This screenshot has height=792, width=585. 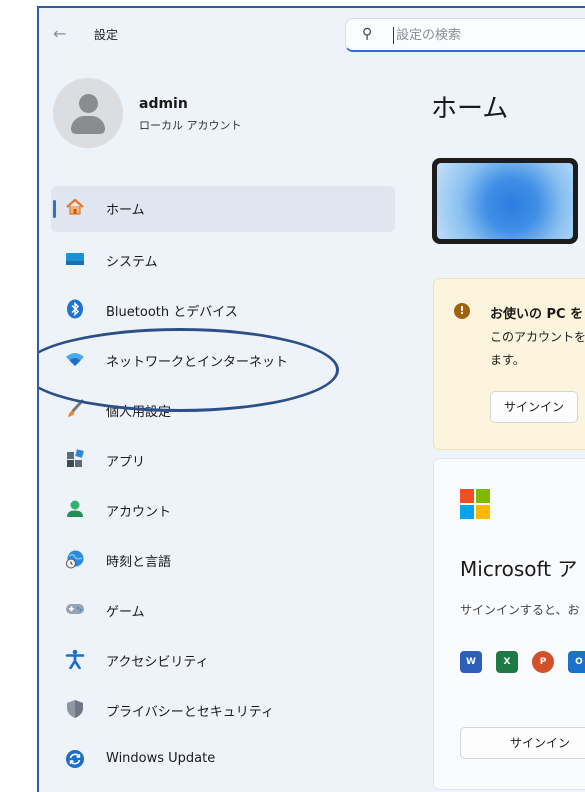 What do you see at coordinates (519, 569) in the screenshot?
I see `card-title: Microsoft ア` at bounding box center [519, 569].